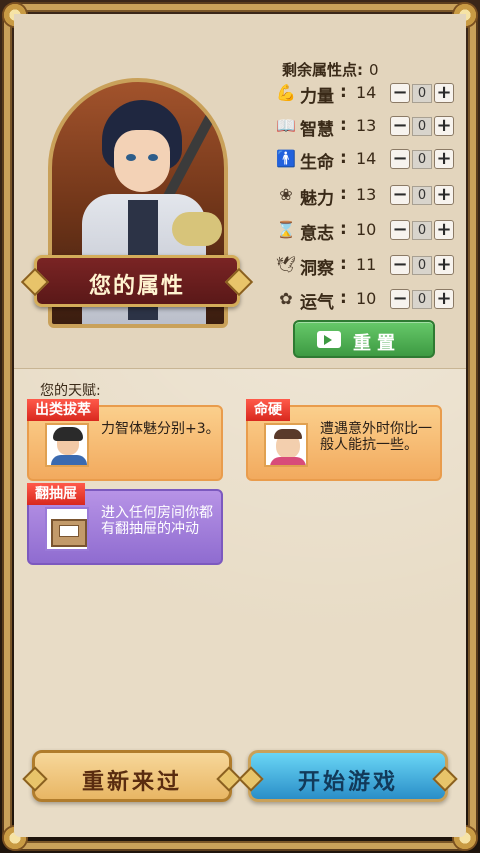 The height and width of the screenshot is (853, 480). Describe the element at coordinates (400, 93) in the screenshot. I see `strength-minus-button: −` at that location.